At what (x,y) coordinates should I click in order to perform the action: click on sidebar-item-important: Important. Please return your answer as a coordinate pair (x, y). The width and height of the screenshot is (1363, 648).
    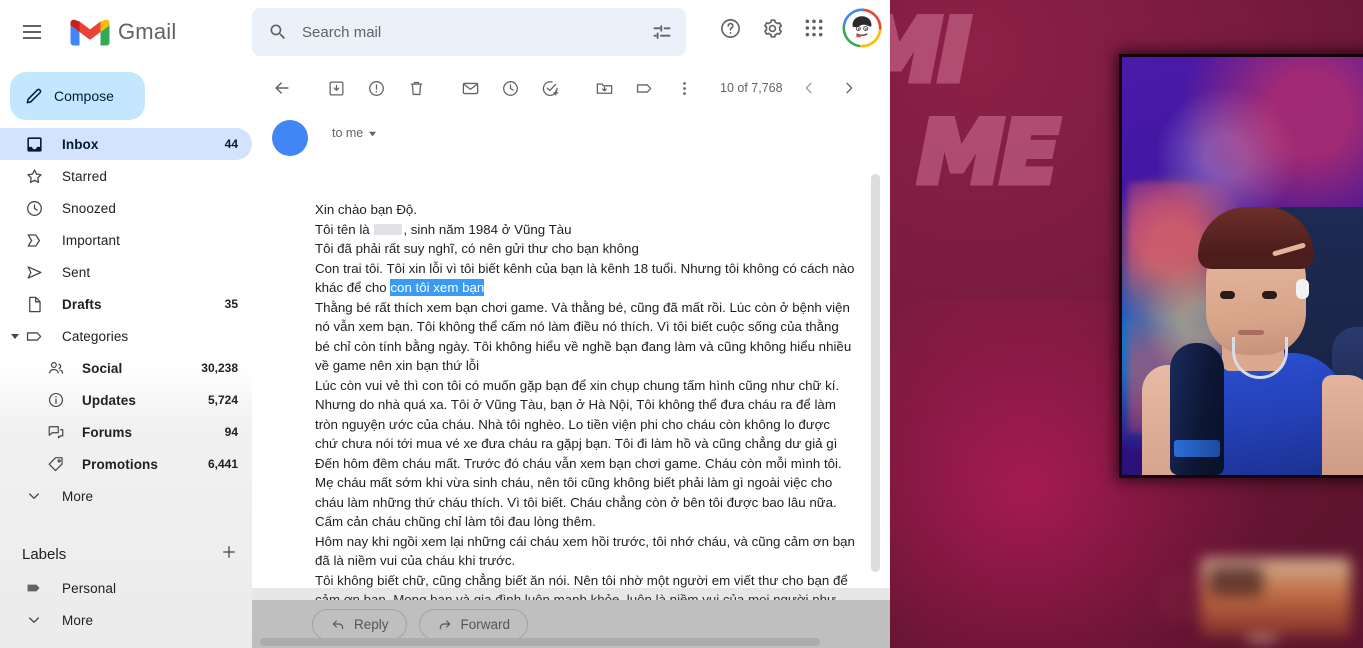
    Looking at the image, I should click on (126, 240).